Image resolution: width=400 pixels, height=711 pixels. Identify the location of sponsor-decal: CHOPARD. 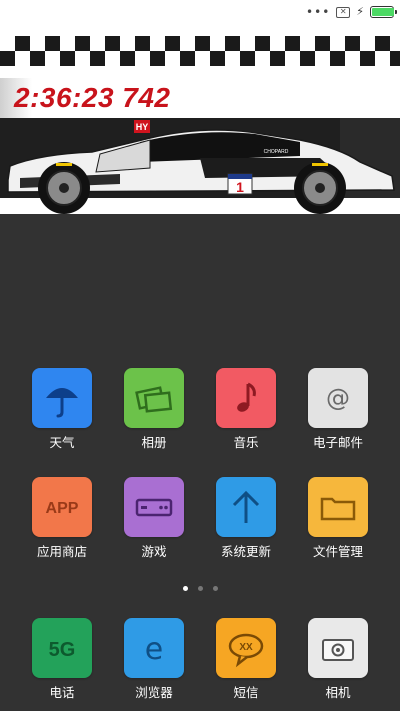
(276, 152).